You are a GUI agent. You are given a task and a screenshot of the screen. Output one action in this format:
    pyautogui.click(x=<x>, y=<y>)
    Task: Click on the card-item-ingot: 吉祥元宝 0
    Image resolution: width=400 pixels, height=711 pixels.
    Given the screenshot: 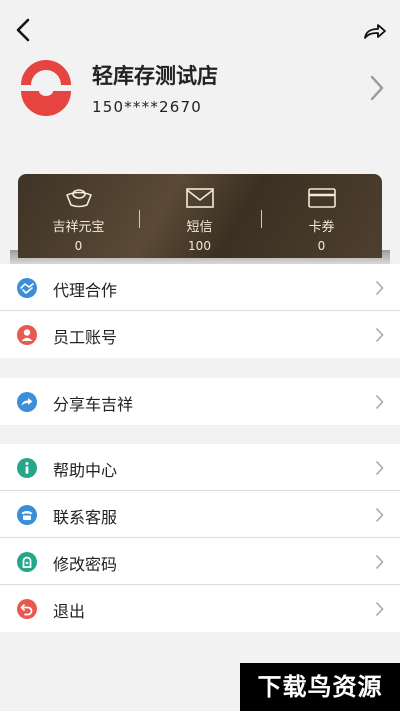 What is the action you would take?
    pyautogui.click(x=78, y=216)
    